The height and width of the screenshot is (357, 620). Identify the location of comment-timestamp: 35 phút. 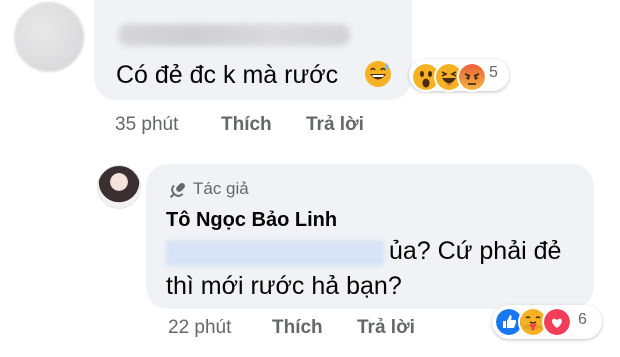
(146, 125).